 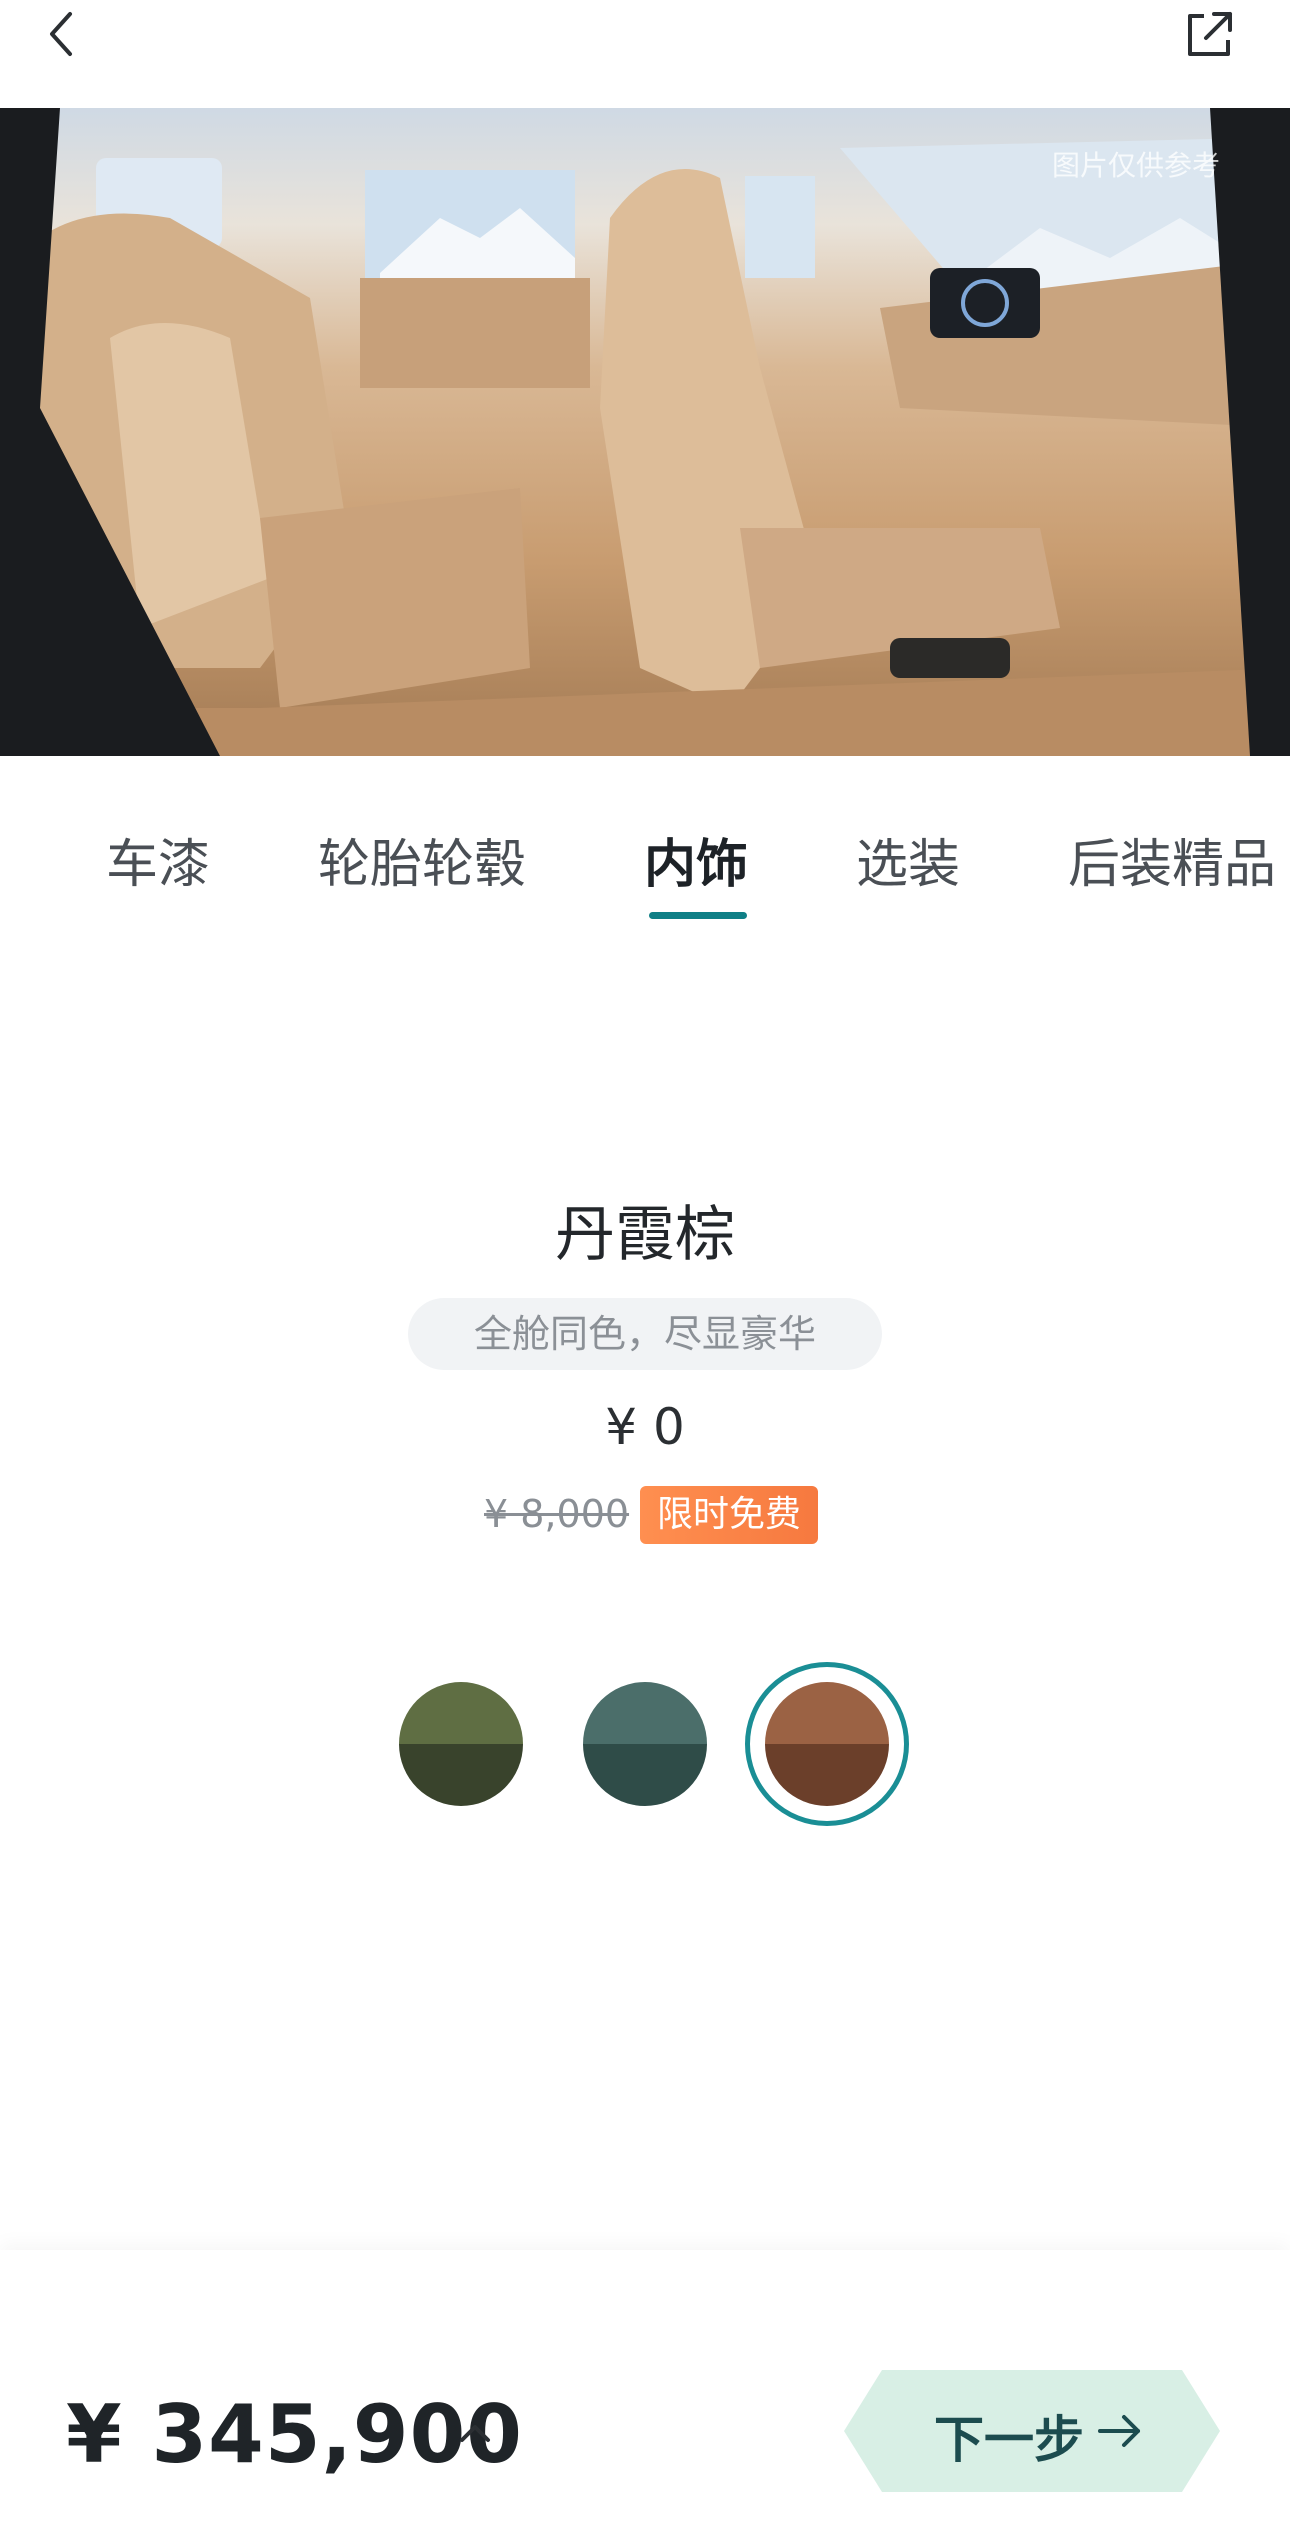 I want to click on config-tabs: 车漆 轮胎轮毂 内饰 选装 后装精品, so click(x=645, y=865).